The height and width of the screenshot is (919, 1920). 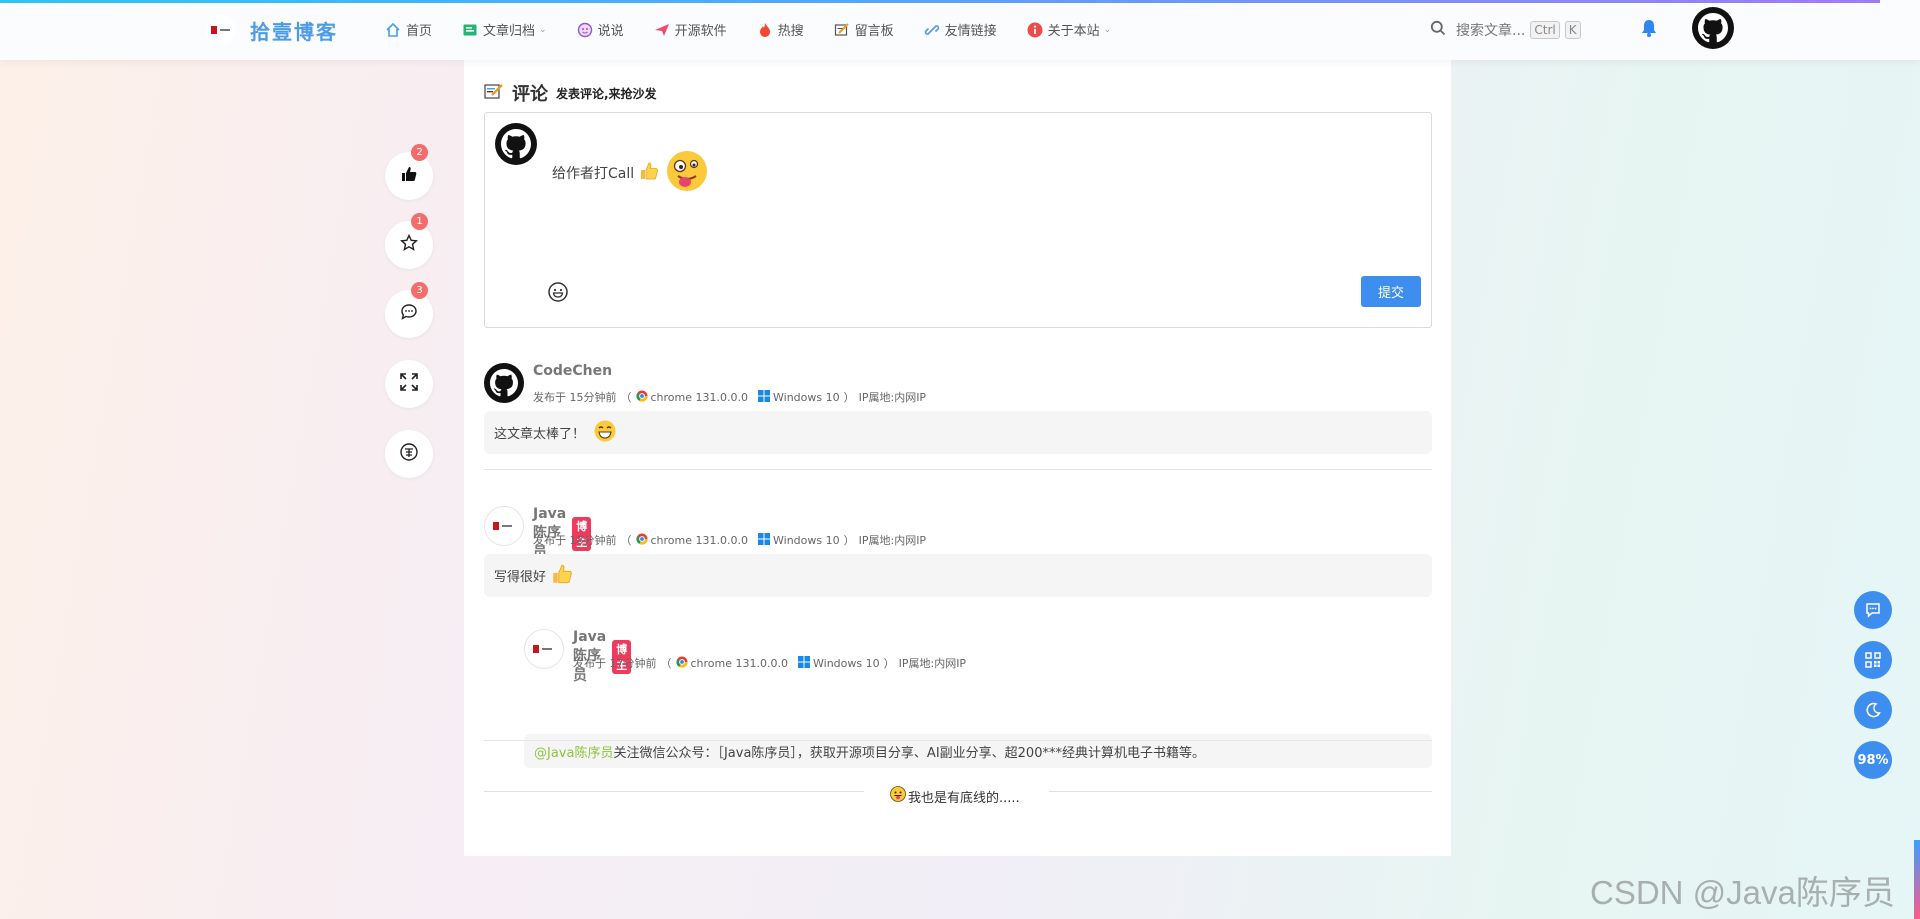 I want to click on comment-edit-icon, so click(x=494, y=93).